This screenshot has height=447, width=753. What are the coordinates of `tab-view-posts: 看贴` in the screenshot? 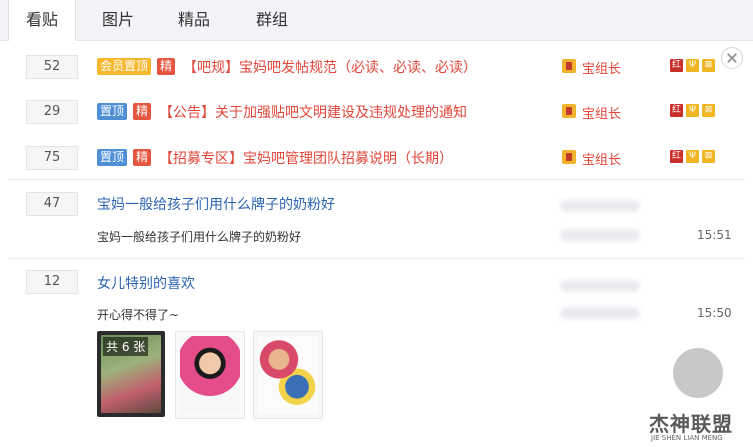 It's located at (42, 20).